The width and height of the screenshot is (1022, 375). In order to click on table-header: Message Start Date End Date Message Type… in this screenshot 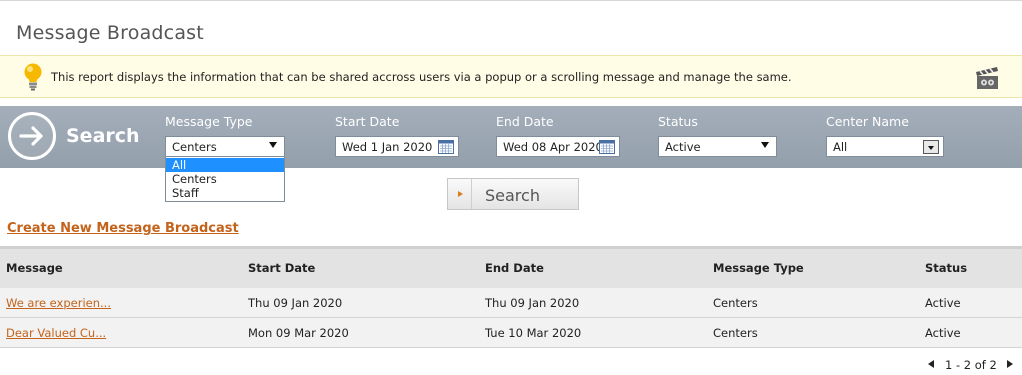, I will do `click(511, 267)`.